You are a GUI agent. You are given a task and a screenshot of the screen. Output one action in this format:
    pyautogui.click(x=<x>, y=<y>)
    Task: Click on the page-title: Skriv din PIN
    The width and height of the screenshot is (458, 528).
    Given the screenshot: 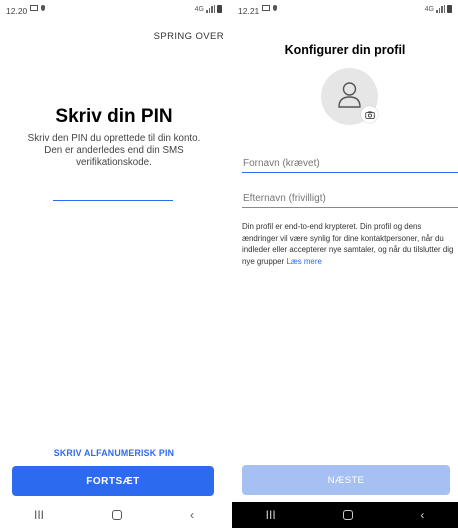 What is the action you would take?
    pyautogui.click(x=114, y=116)
    